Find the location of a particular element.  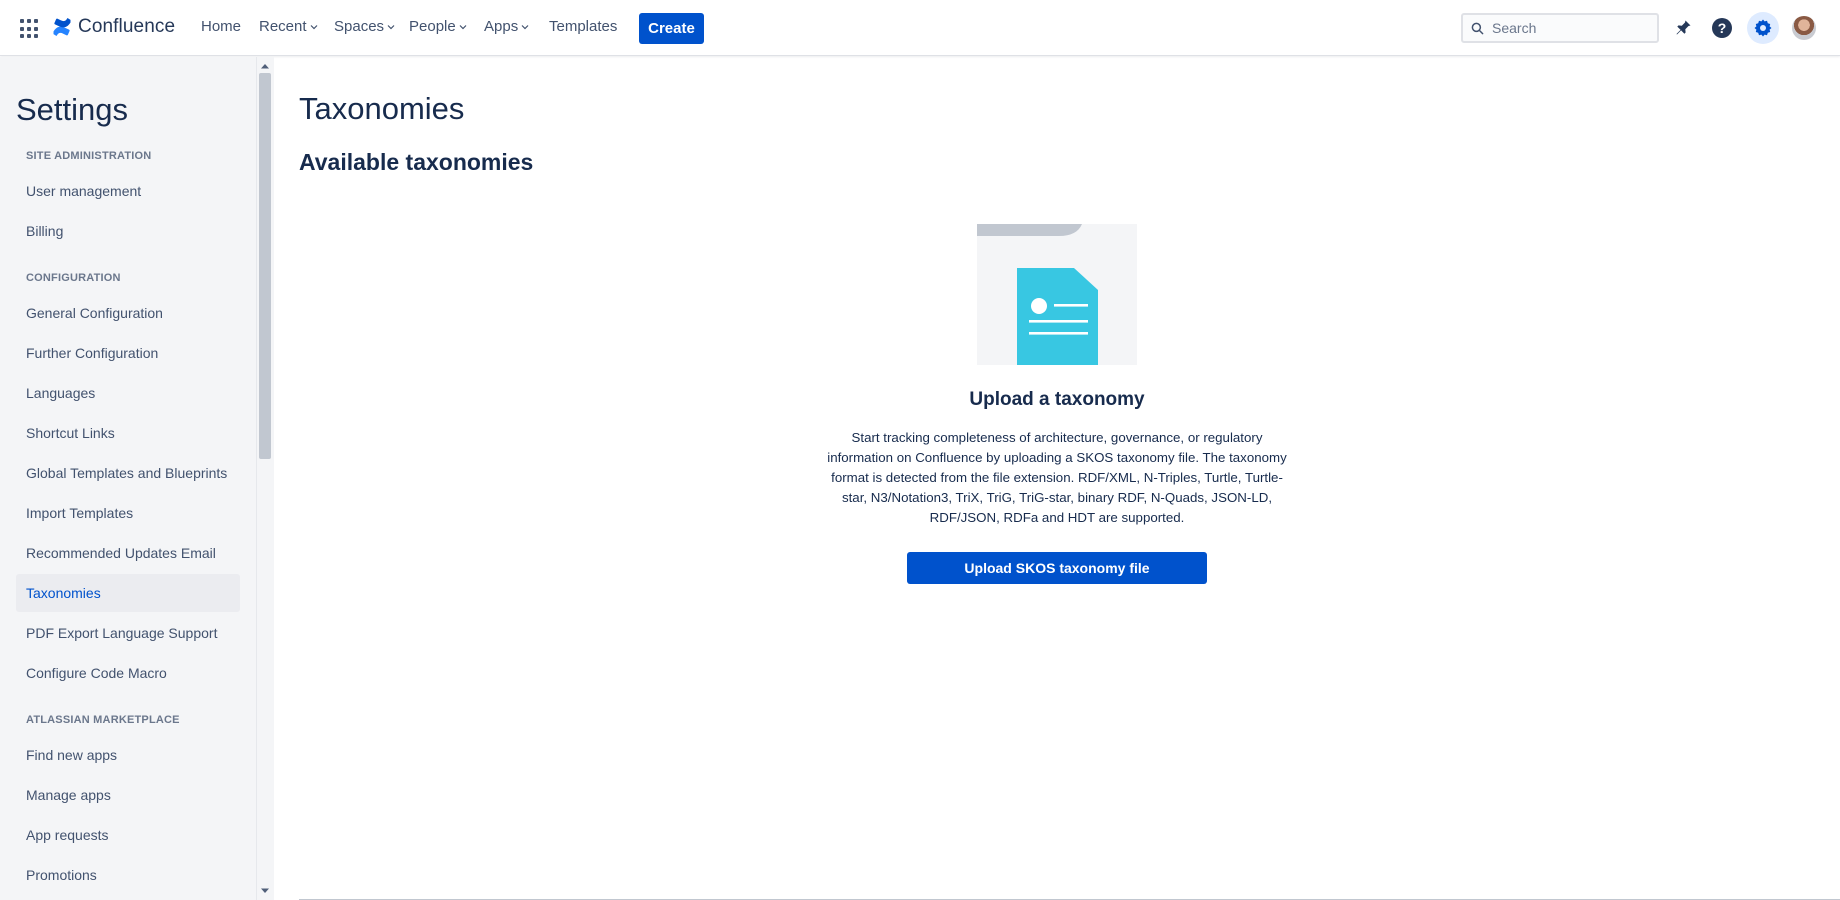

sidebar-item-user-management: User management is located at coordinates (128, 191).